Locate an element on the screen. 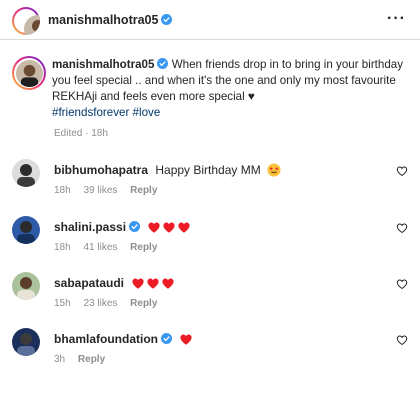  profile-avatar is located at coordinates (26, 21).